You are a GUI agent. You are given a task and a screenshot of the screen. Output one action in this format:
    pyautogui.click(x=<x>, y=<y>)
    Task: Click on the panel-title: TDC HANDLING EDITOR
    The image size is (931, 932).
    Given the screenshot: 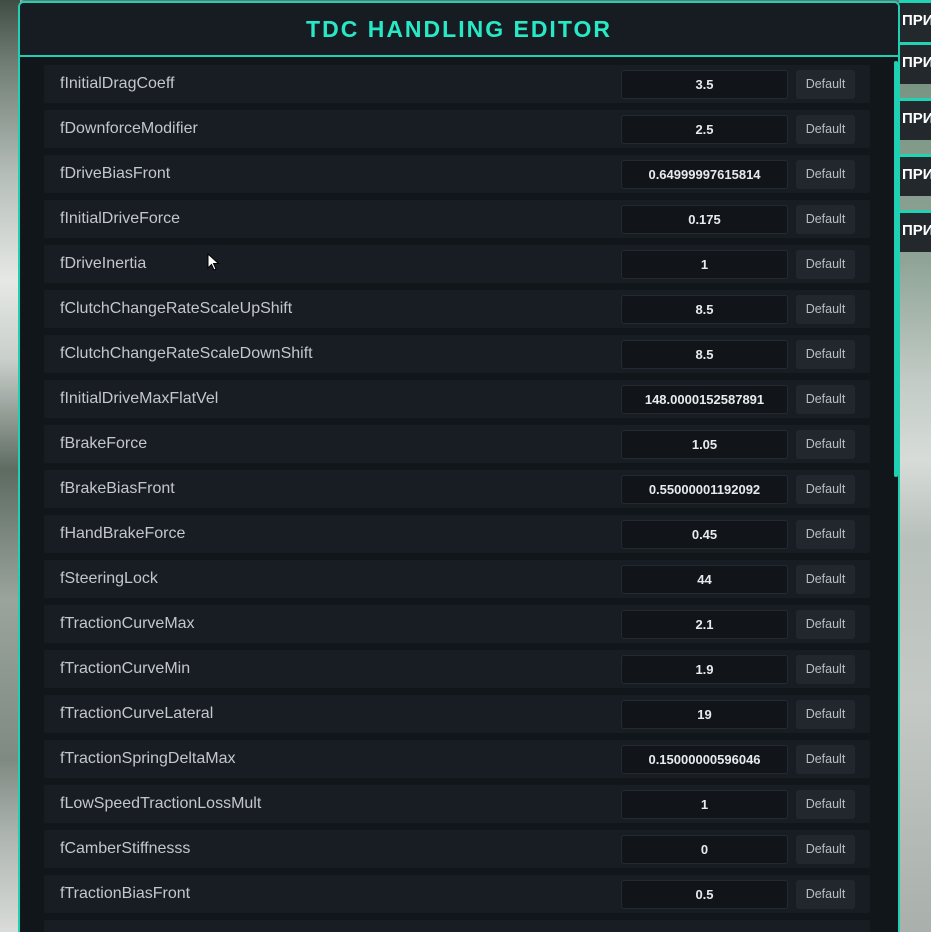 What is the action you would take?
    pyautogui.click(x=459, y=28)
    